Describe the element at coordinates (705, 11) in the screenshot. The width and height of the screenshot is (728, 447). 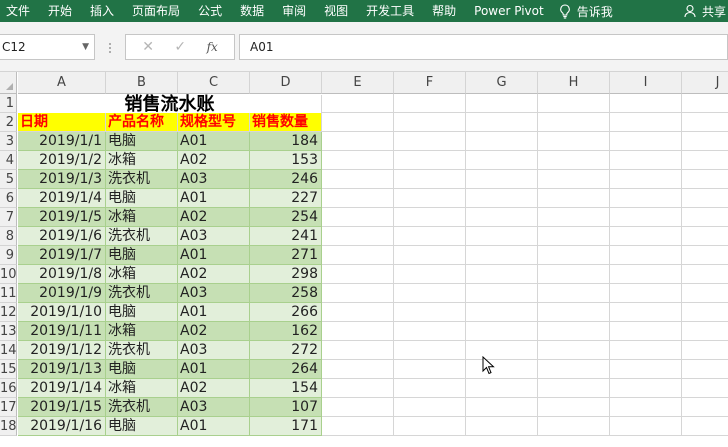
I see `share-button: 共享` at that location.